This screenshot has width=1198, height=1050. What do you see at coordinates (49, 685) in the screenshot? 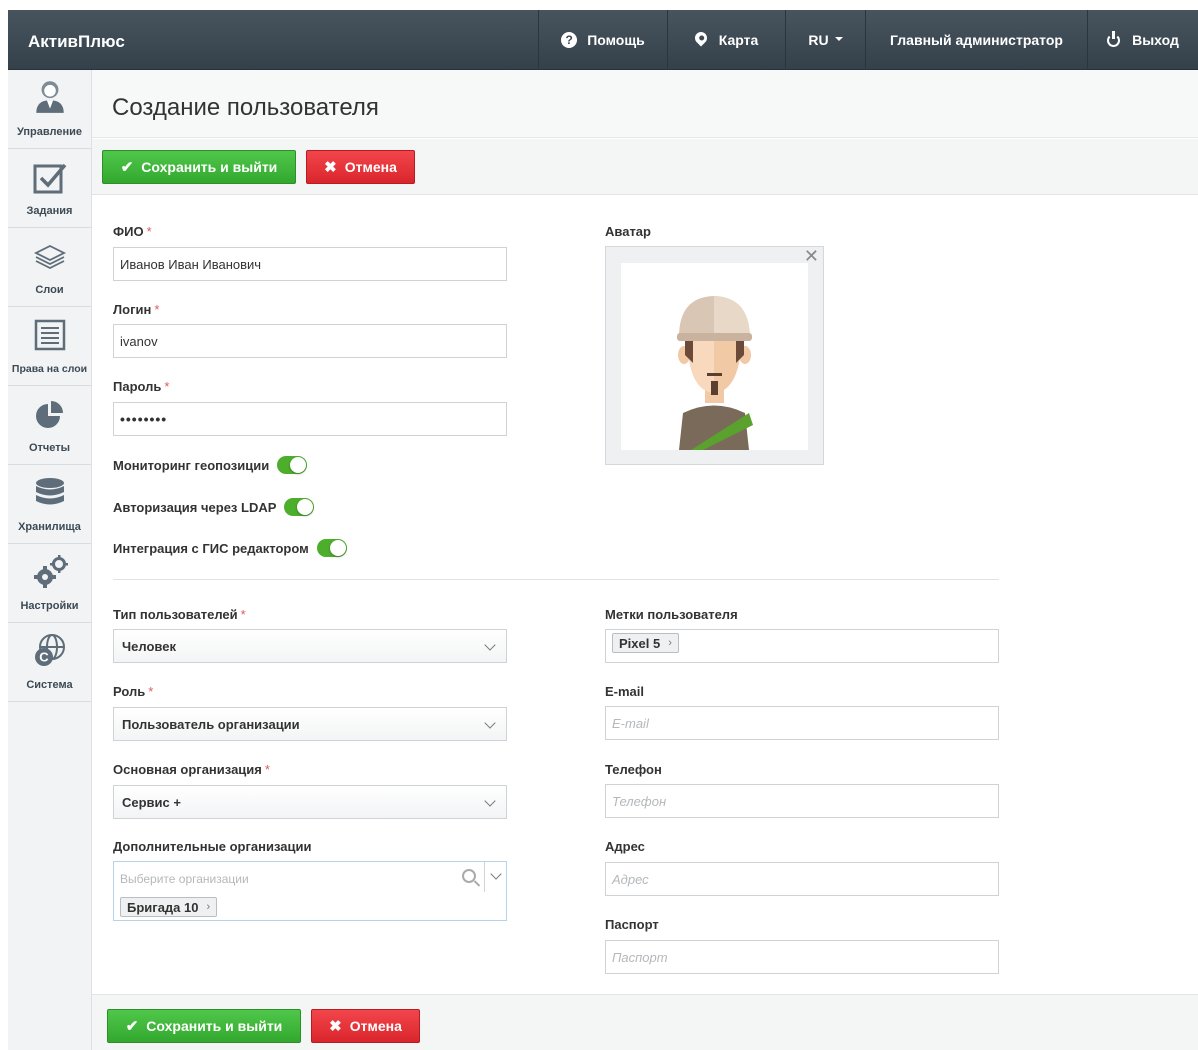
I see `sidebar-item-label: Система` at bounding box center [49, 685].